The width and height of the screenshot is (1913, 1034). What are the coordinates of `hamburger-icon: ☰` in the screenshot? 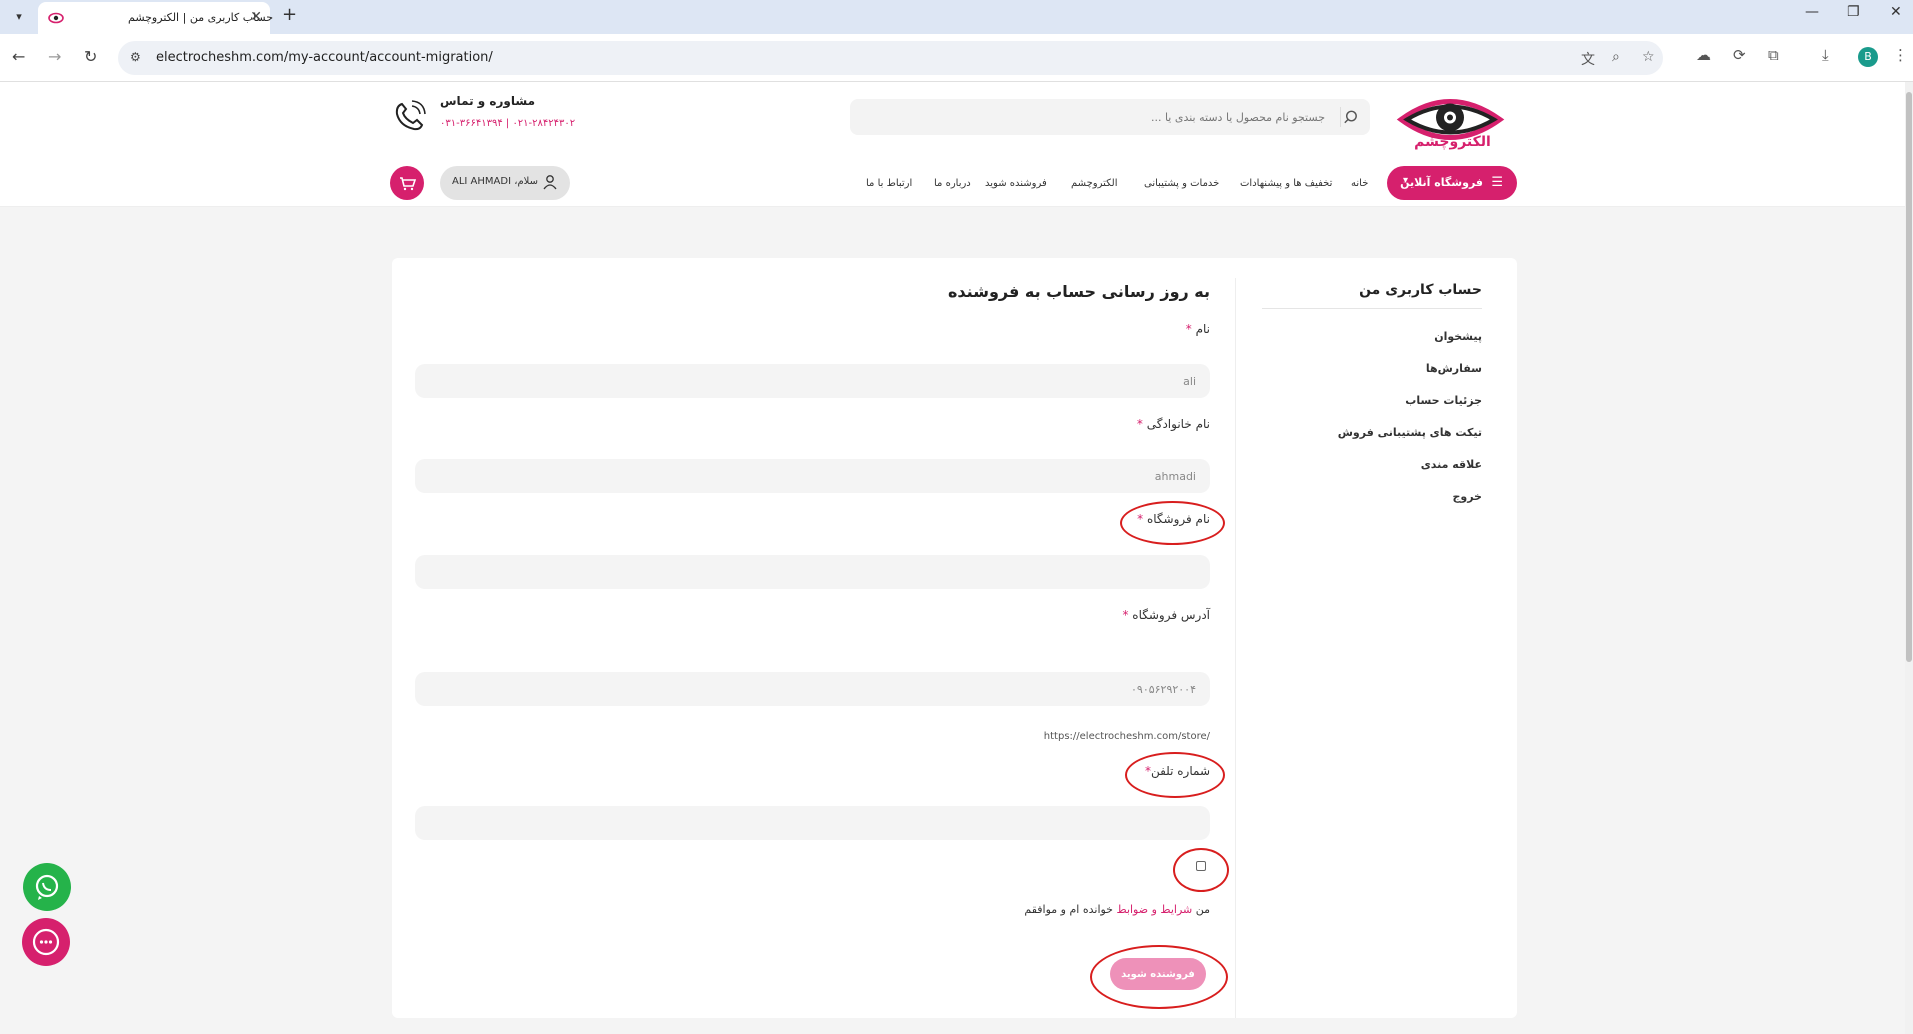 It's located at (1497, 182).